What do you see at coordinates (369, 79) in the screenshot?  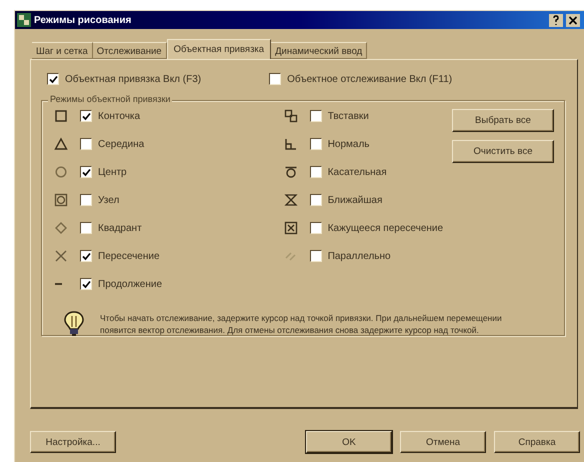 I see `checkbox-label: Объектное отслеживание Вкл (F11)` at bounding box center [369, 79].